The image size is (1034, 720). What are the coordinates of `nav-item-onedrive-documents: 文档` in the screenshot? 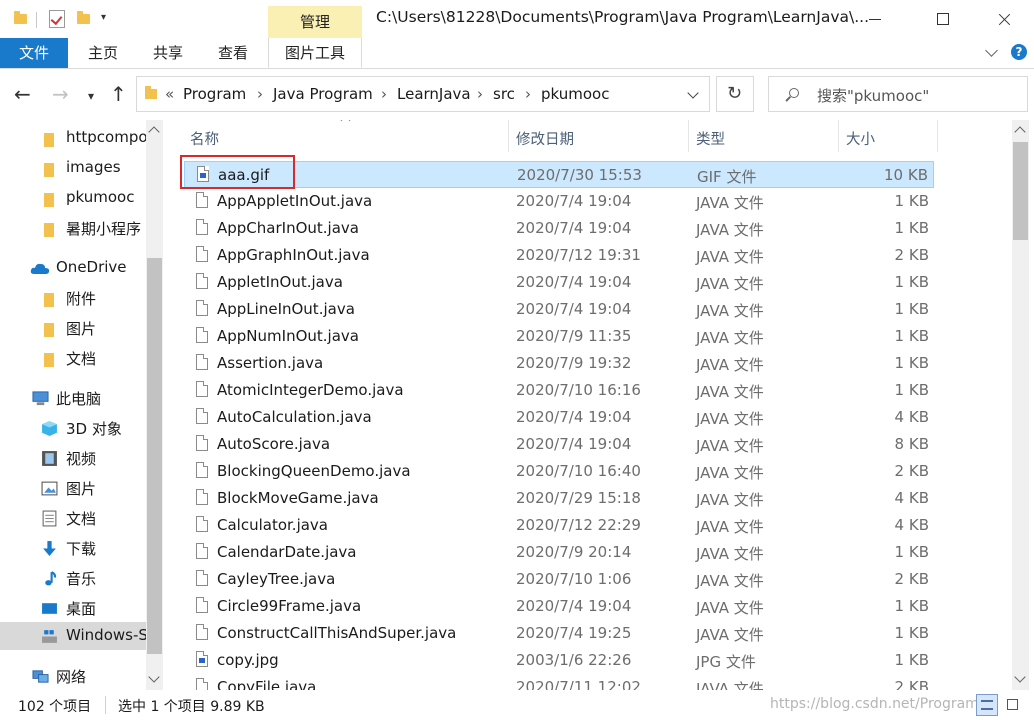 It's located at (73, 358).